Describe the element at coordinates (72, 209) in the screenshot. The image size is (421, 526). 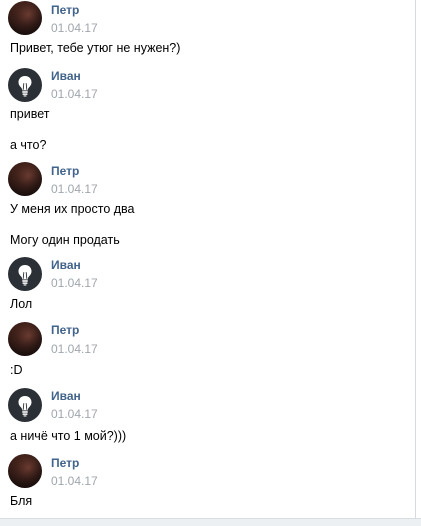
I see `message-text: У меня их просто два` at that location.